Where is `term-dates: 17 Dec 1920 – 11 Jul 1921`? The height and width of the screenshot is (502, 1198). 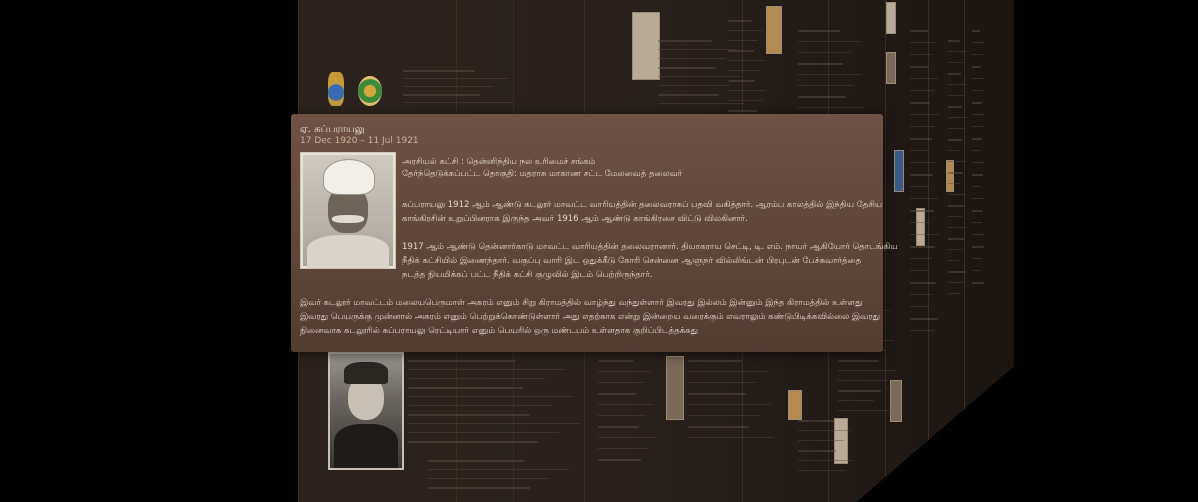
term-dates: 17 Dec 1920 – 11 Jul 1921 is located at coordinates (359, 141).